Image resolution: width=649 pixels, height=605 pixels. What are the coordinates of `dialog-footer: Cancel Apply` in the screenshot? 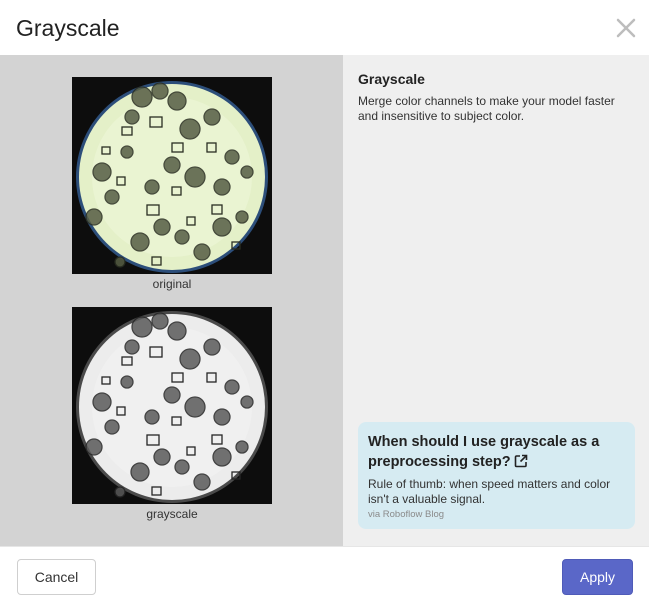 It's located at (324, 575).